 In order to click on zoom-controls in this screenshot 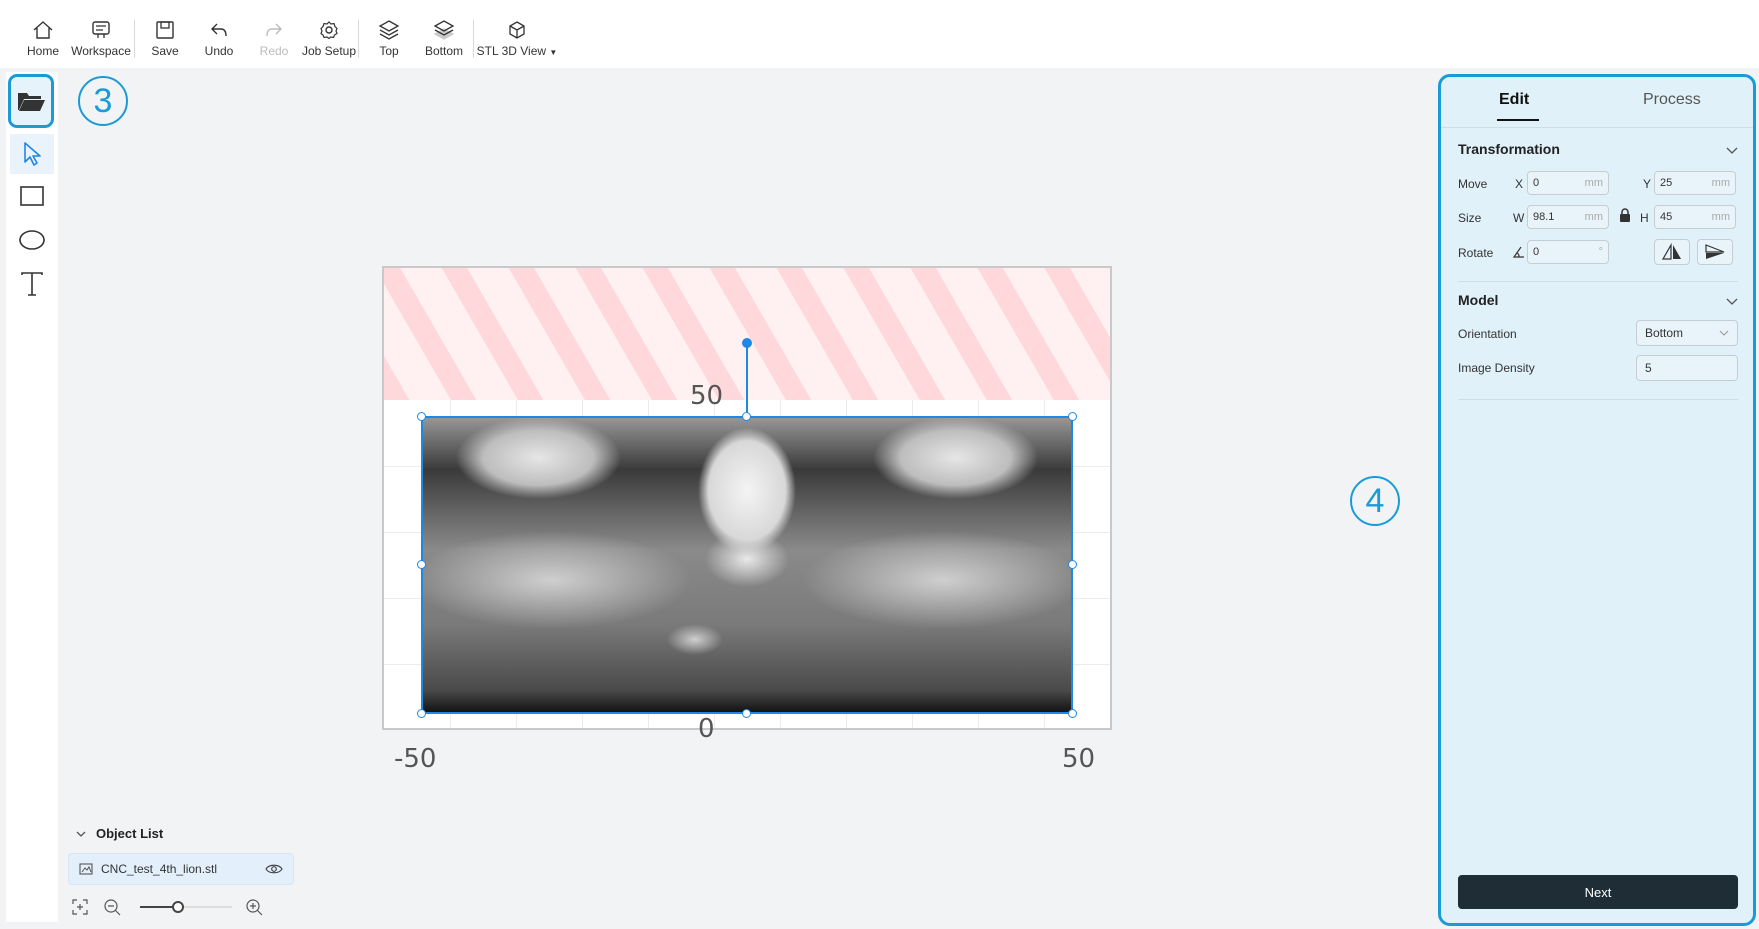, I will do `click(172, 907)`.